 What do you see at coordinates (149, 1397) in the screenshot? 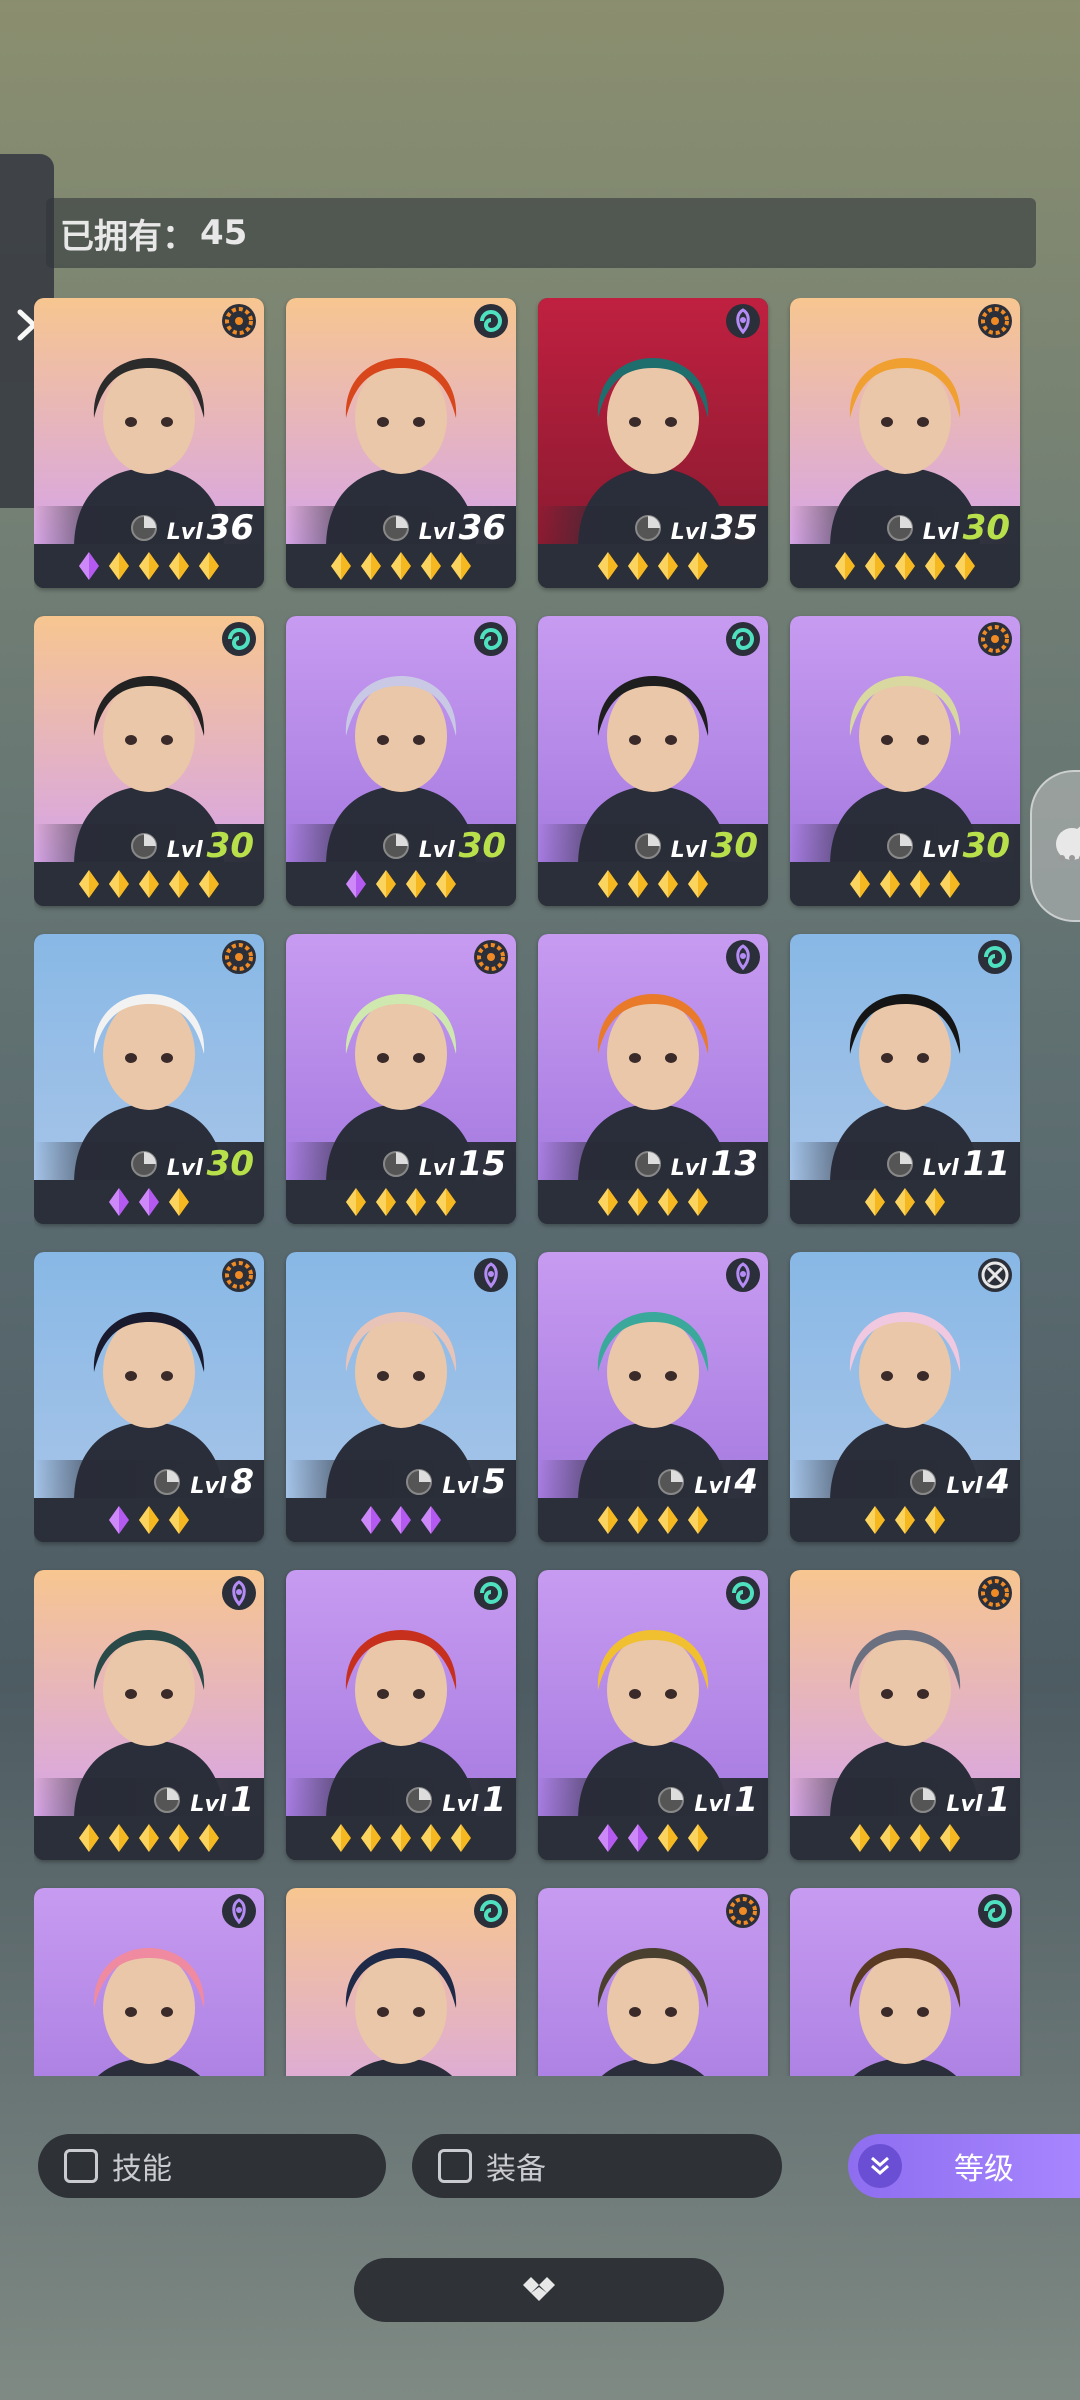
I see `hero-card: Lvl 8` at bounding box center [149, 1397].